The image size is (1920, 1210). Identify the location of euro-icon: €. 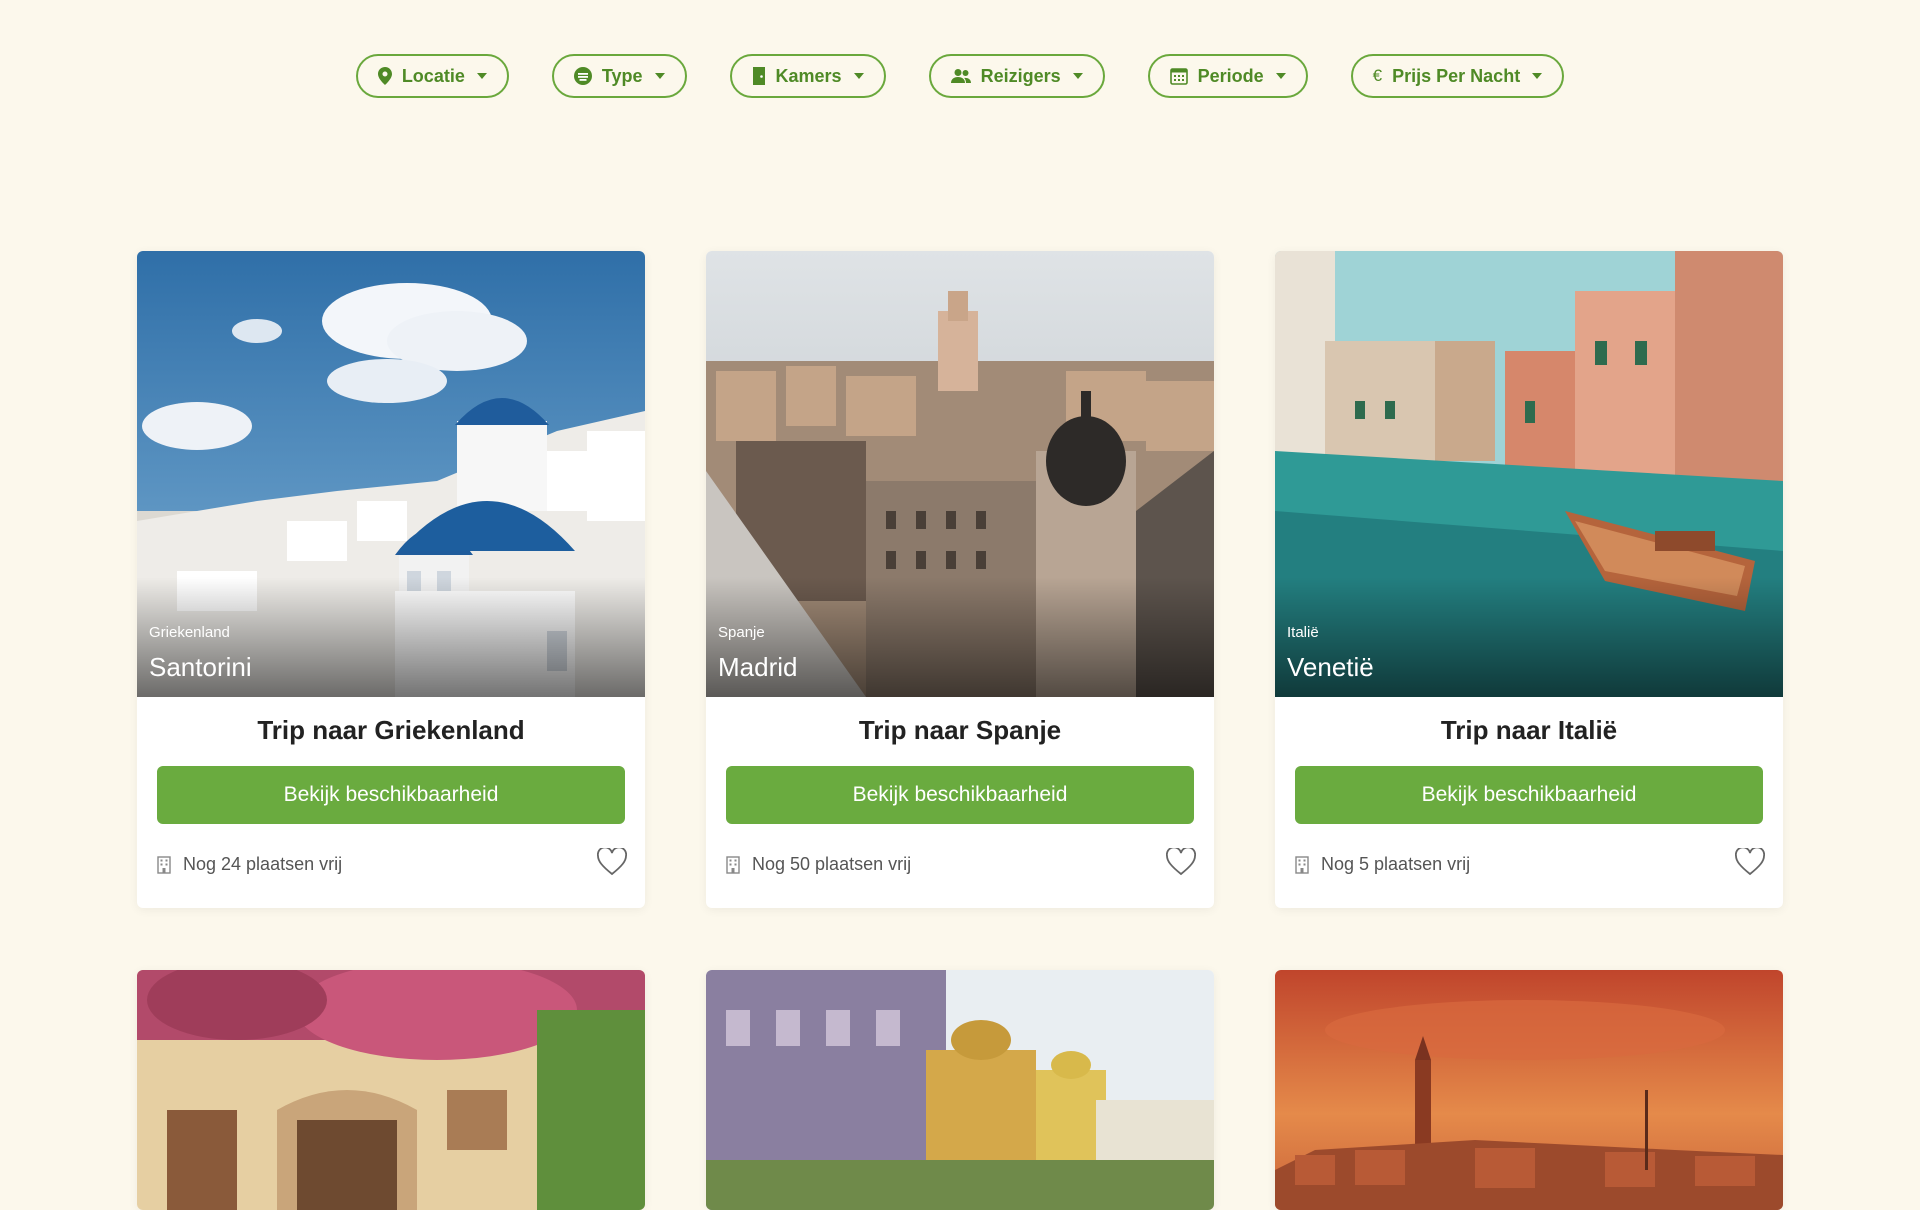
(1377, 75).